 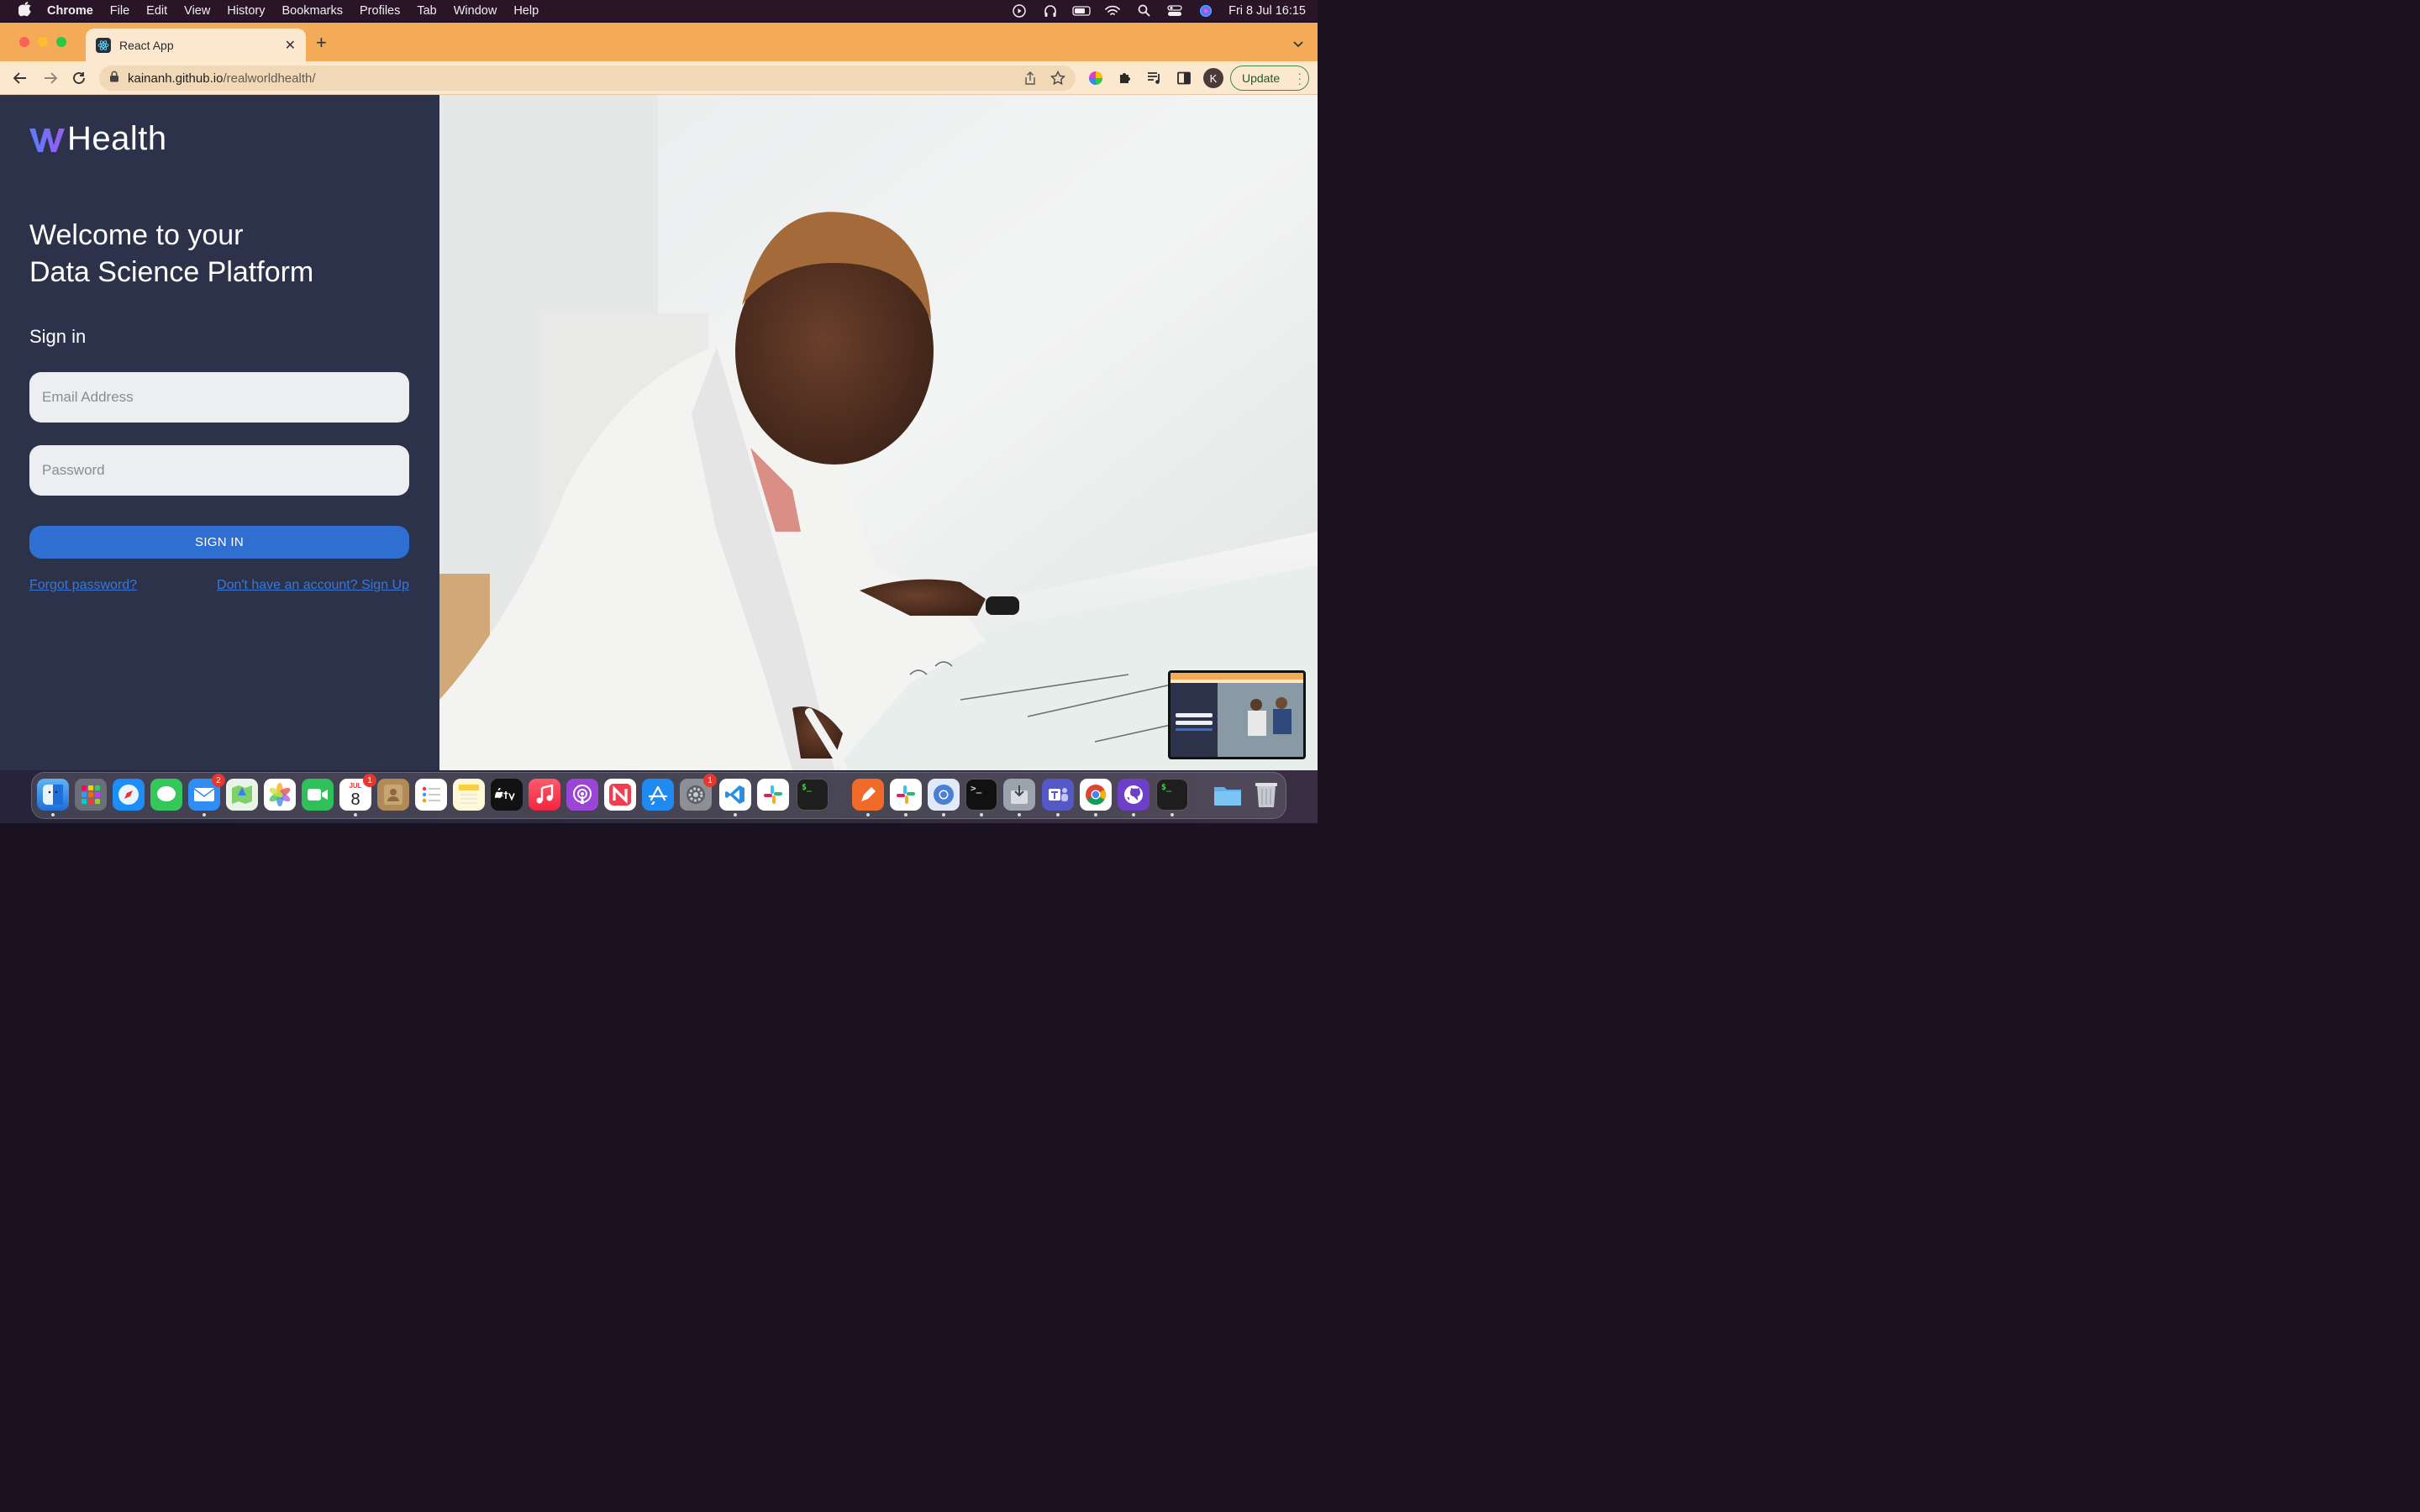 I want to click on url-text: kainanh.github.io/realworldhealth/, so click(x=222, y=78).